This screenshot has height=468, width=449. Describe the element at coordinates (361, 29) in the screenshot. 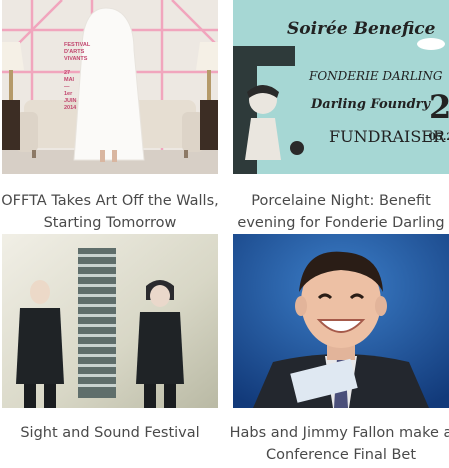

I see `svg-text: Soirée Benefice` at that location.